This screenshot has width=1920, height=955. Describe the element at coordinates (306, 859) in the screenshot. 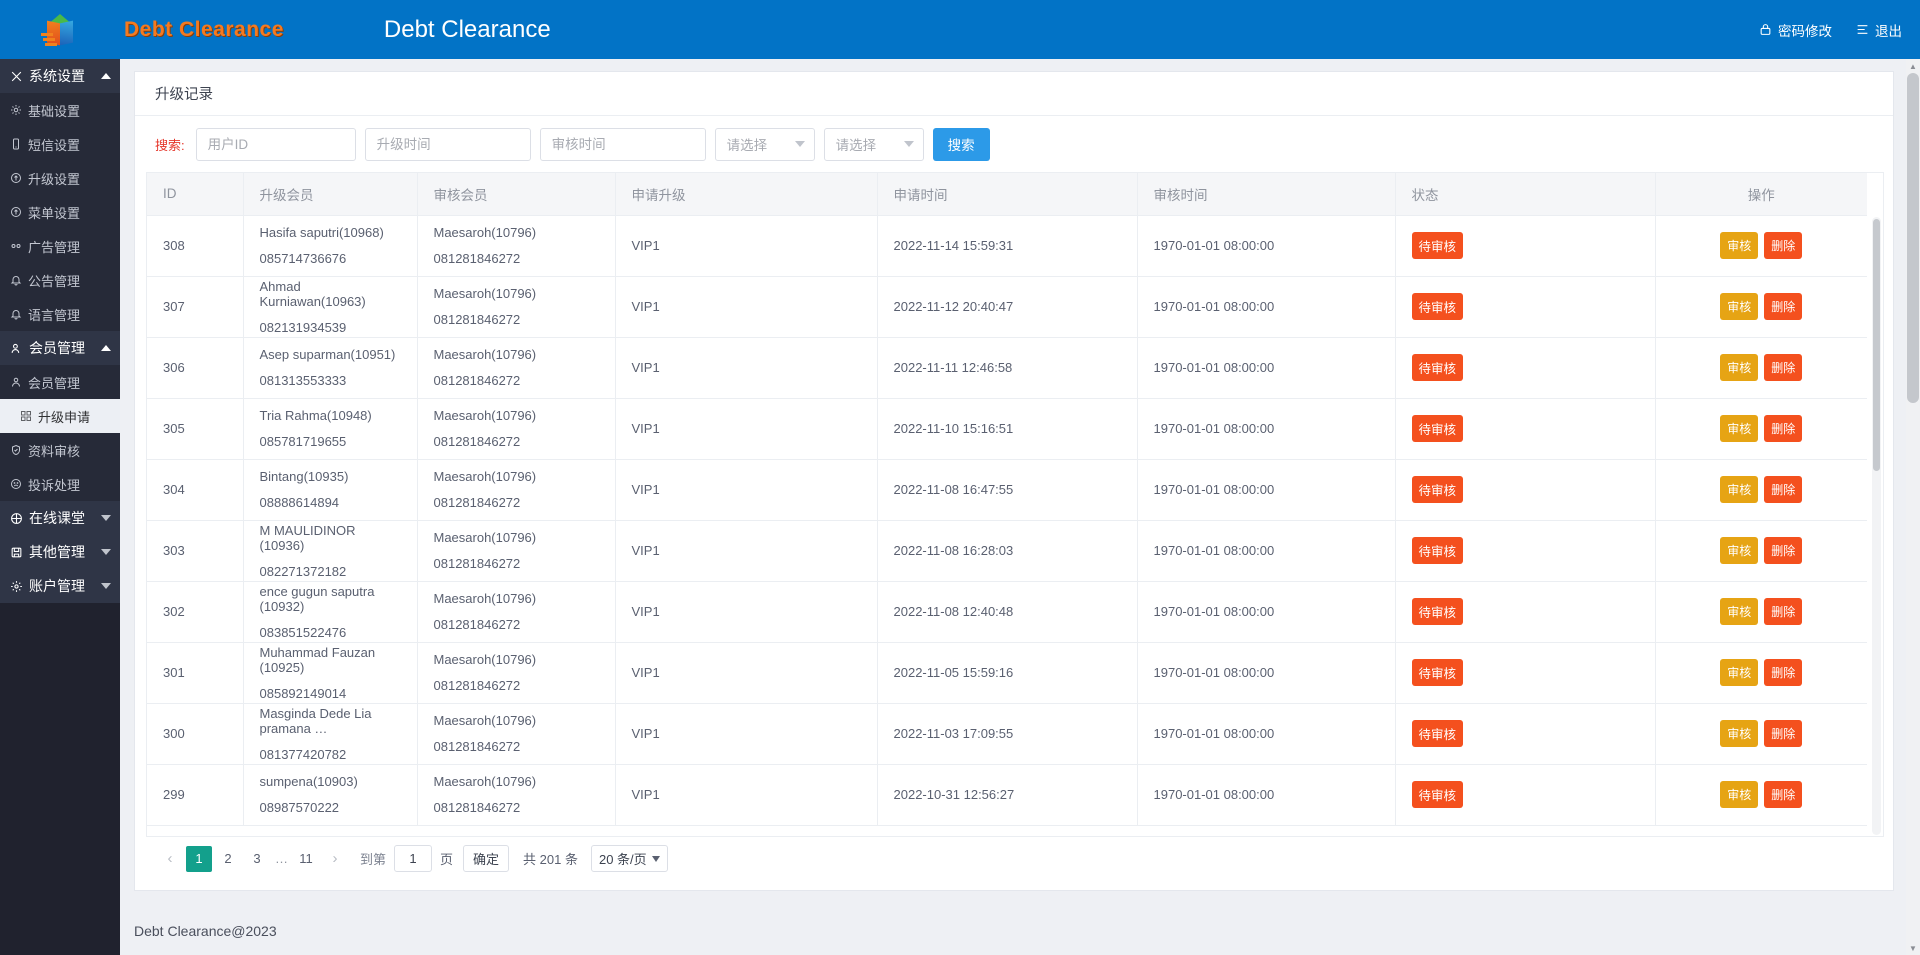

I see `page-button-last: 11` at that location.